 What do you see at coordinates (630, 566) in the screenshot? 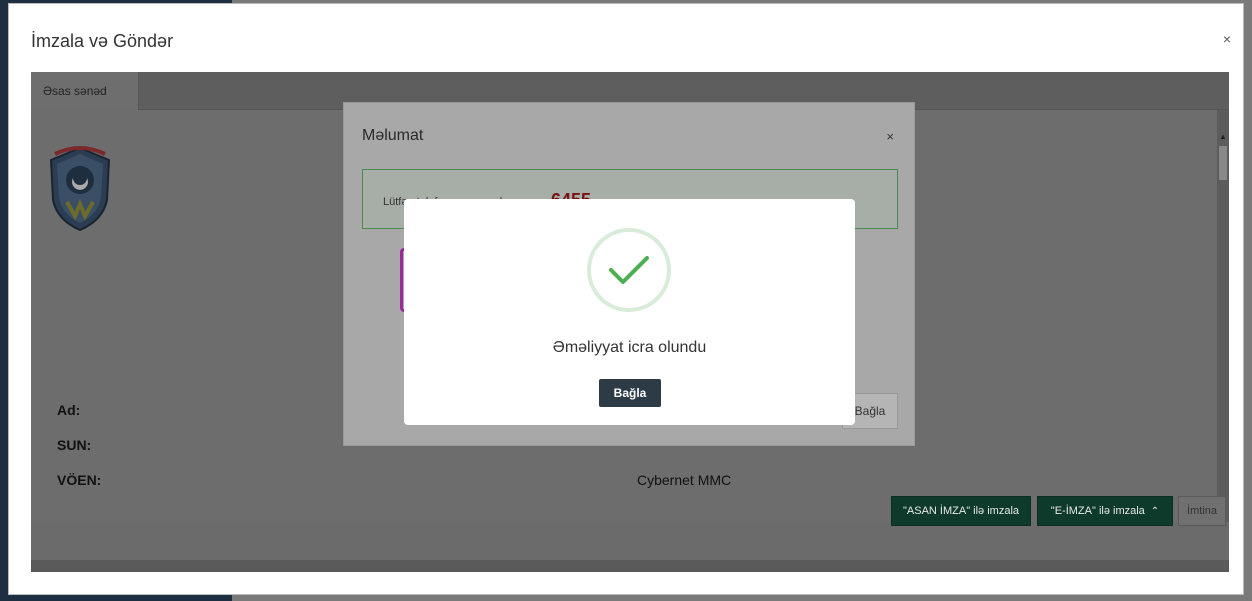
I see `modal-footer-bar` at bounding box center [630, 566].